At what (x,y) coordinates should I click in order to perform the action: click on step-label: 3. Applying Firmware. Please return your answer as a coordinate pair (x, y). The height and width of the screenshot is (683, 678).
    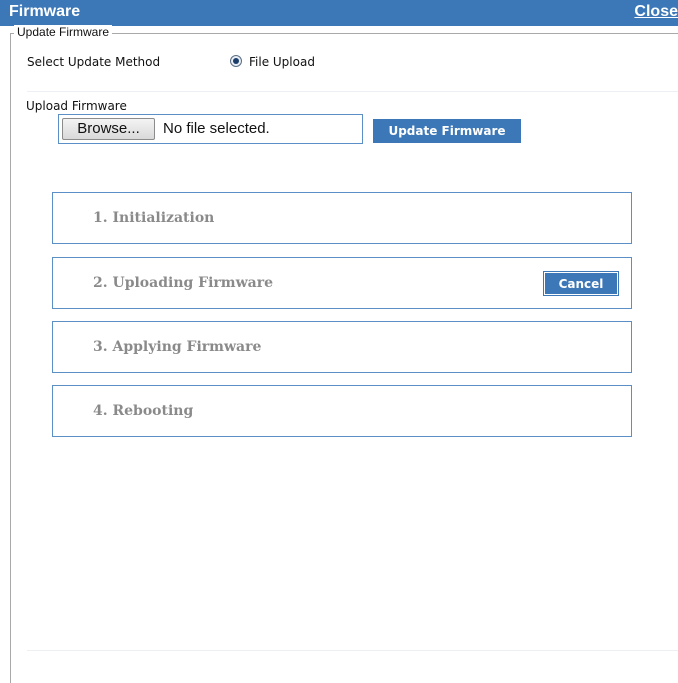
    Looking at the image, I should click on (177, 347).